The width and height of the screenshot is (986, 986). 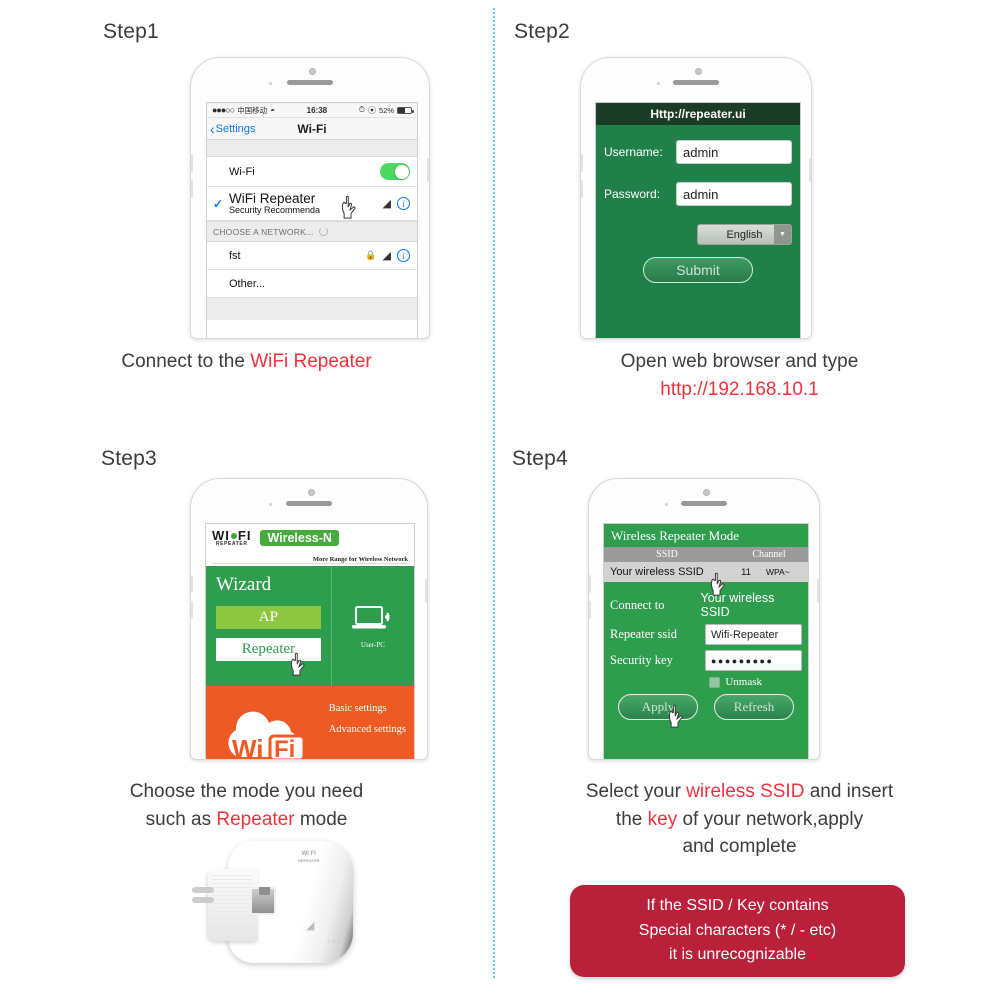 What do you see at coordinates (739, 847) in the screenshot?
I see `step4-caption-line3: and complete` at bounding box center [739, 847].